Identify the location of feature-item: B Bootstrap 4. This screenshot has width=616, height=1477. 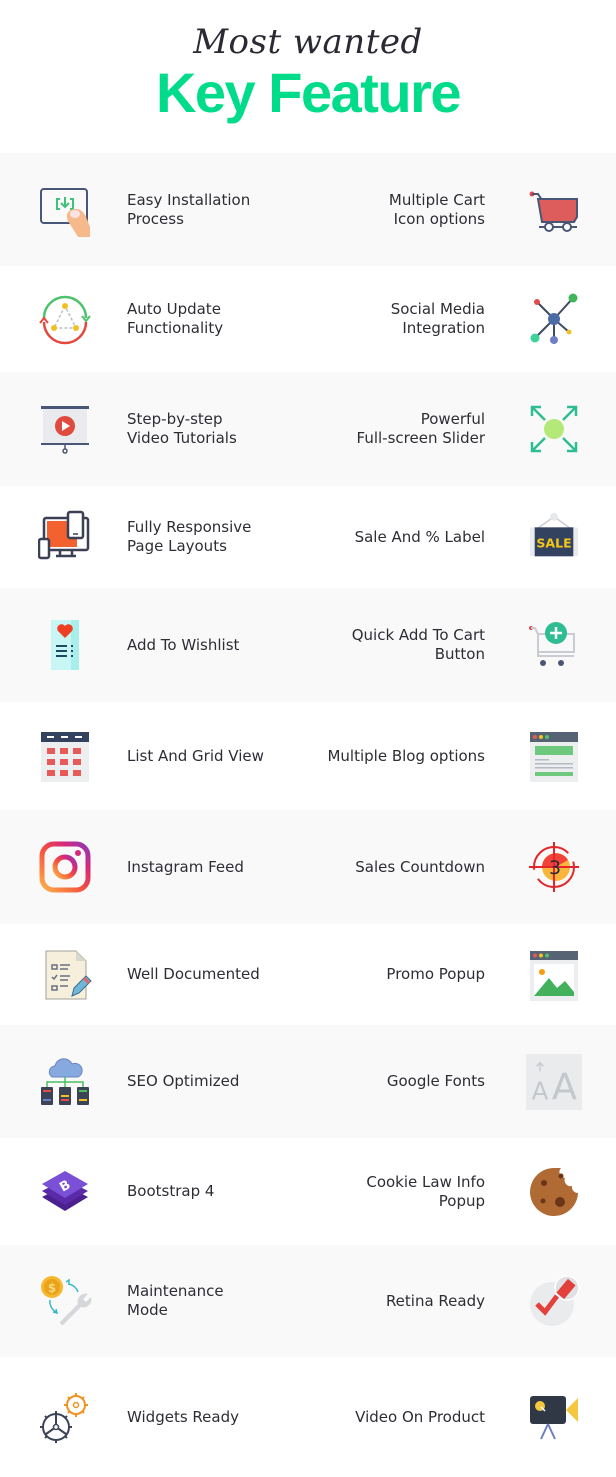
(154, 1191).